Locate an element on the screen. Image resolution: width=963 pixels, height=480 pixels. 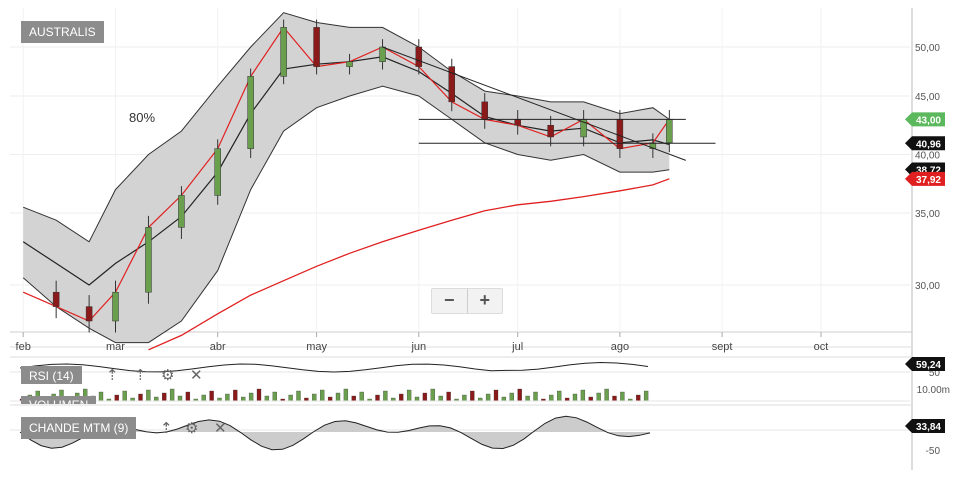
volume-tick-label: 10.00m is located at coordinates (933, 390).